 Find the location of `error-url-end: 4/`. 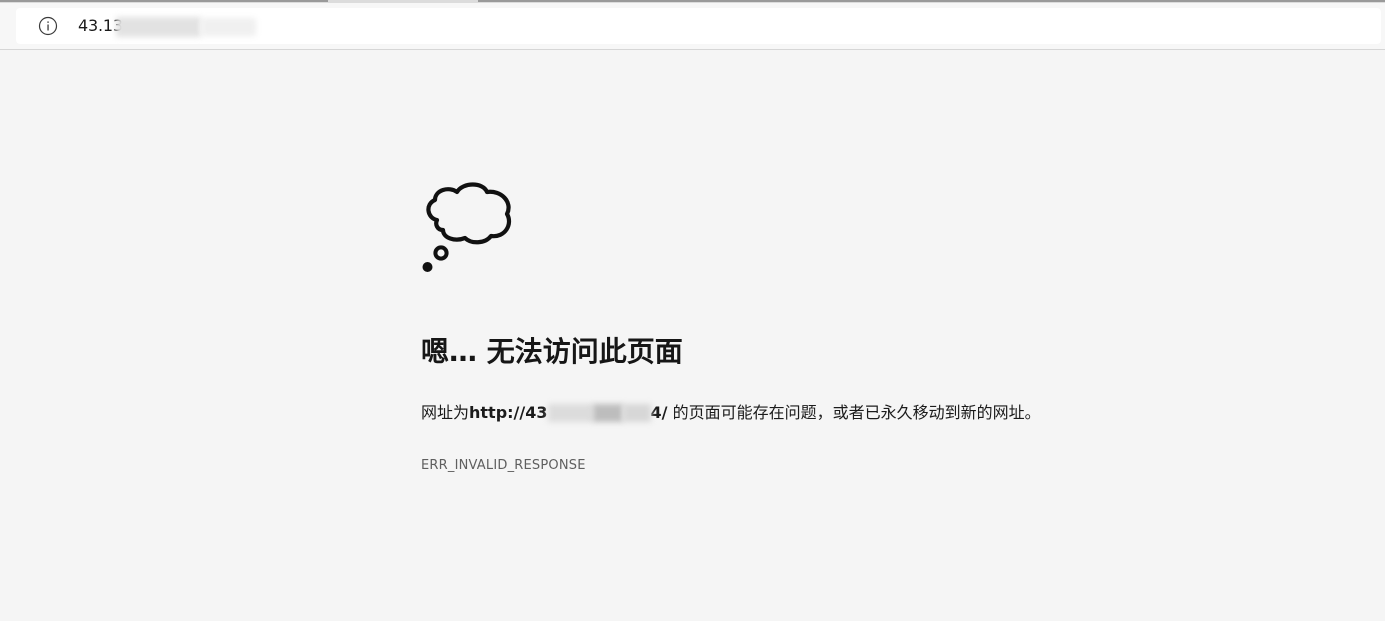

error-url-end: 4/ is located at coordinates (659, 412).